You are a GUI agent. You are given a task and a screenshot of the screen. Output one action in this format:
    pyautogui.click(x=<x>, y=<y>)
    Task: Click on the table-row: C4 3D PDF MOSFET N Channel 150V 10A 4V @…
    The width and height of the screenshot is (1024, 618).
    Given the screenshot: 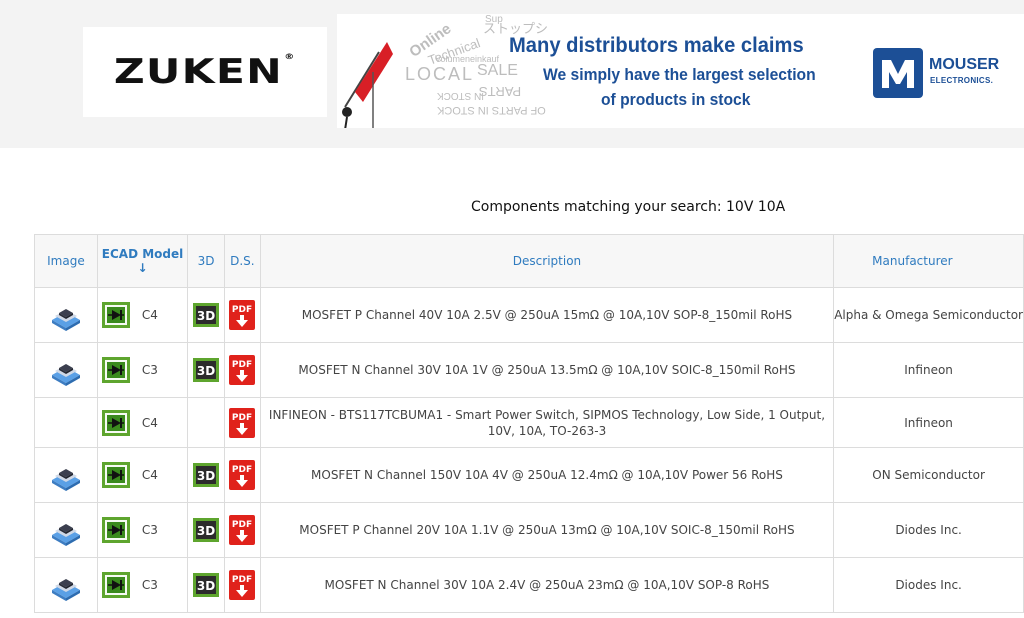 What is the action you would take?
    pyautogui.click(x=529, y=475)
    